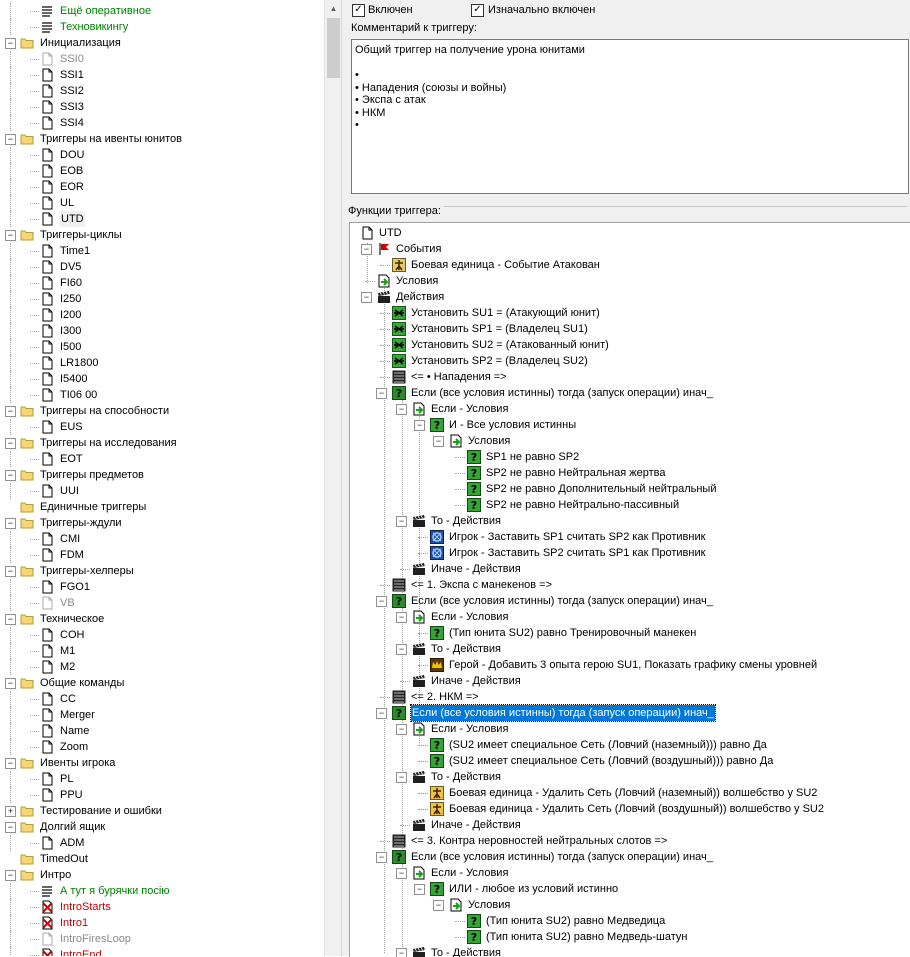 This screenshot has width=910, height=957. I want to click on function-tree-item: Установить SU2 = (Атакованный юнит), so click(630, 345).